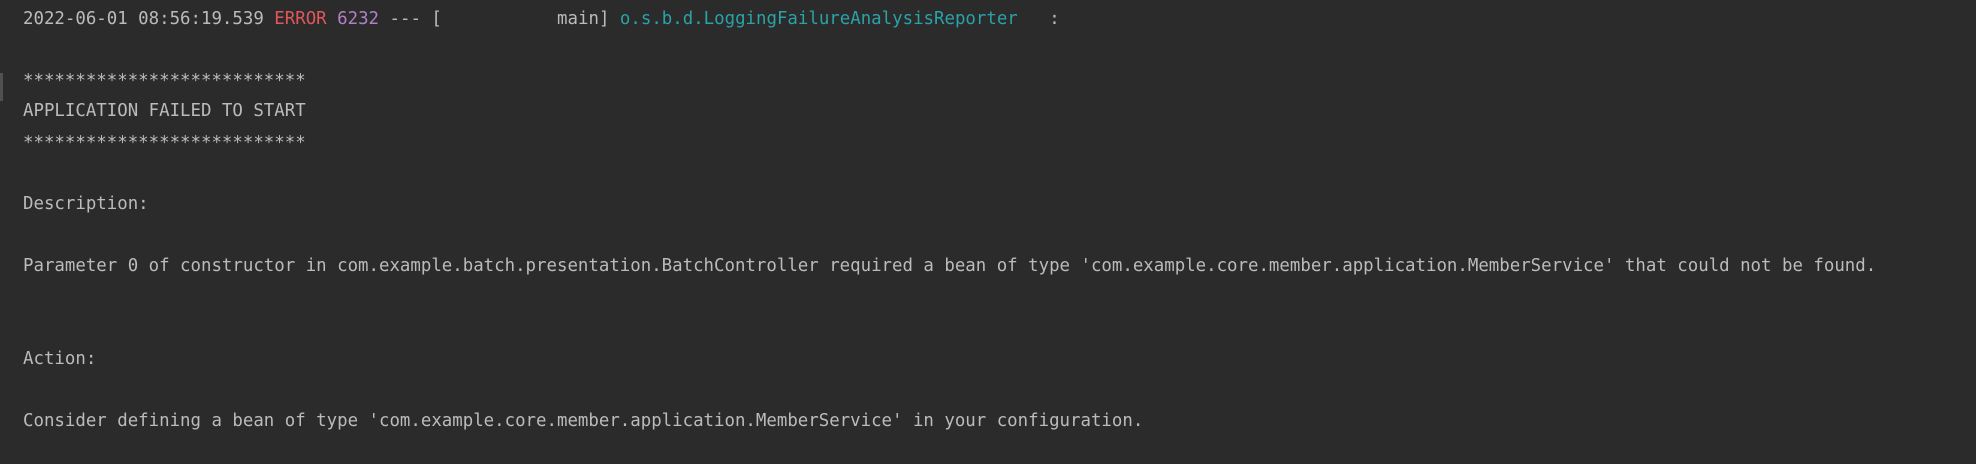 This screenshot has width=1976, height=464. What do you see at coordinates (520, 19) in the screenshot?
I see `log-thread: [ main]` at bounding box center [520, 19].